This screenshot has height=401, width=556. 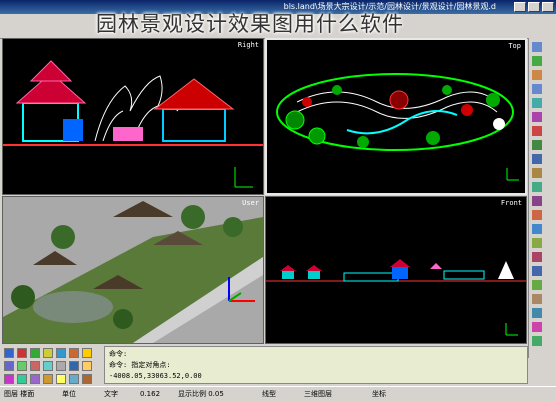 What do you see at coordinates (35, 379) in the screenshot?
I see `orbit-icon` at bounding box center [35, 379].